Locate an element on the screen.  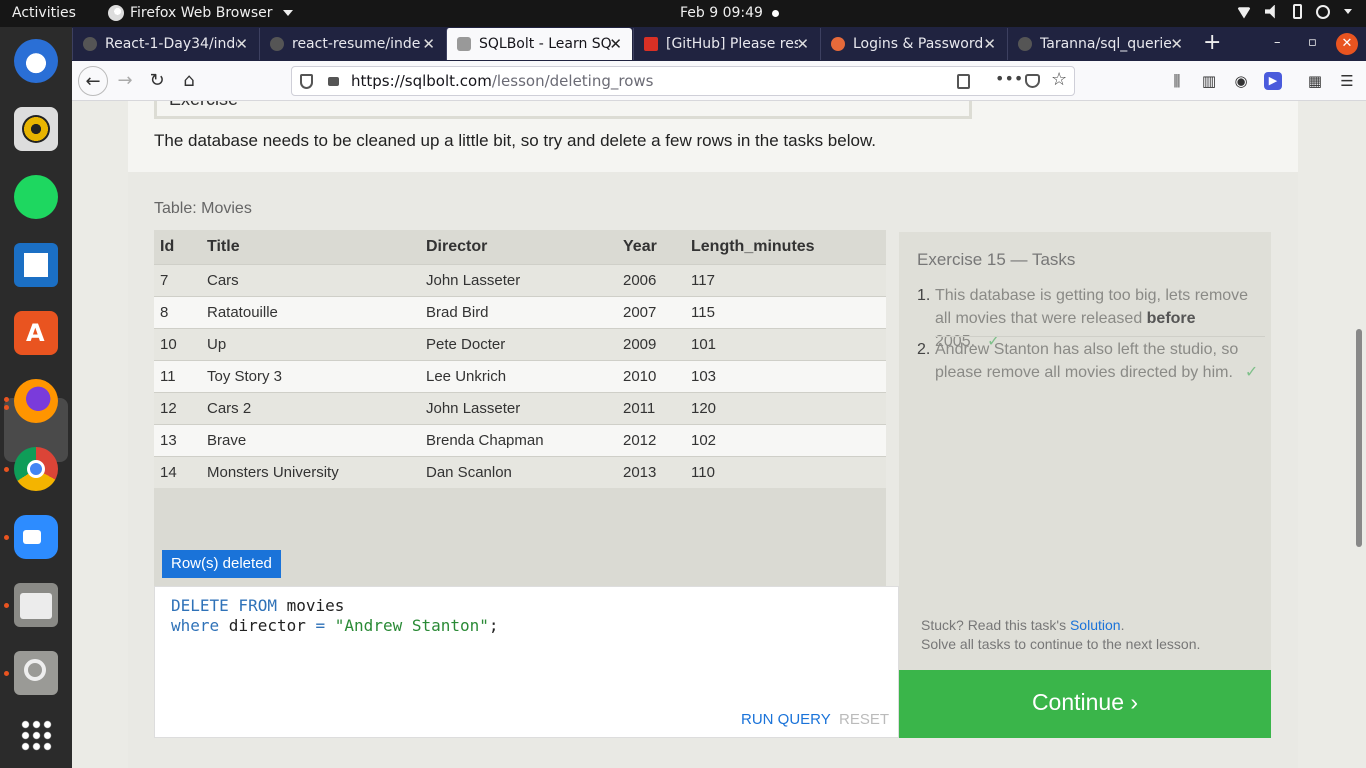
url-text: https://sqlbolt.com/lesson/deleting_rows is located at coordinates (502, 81).